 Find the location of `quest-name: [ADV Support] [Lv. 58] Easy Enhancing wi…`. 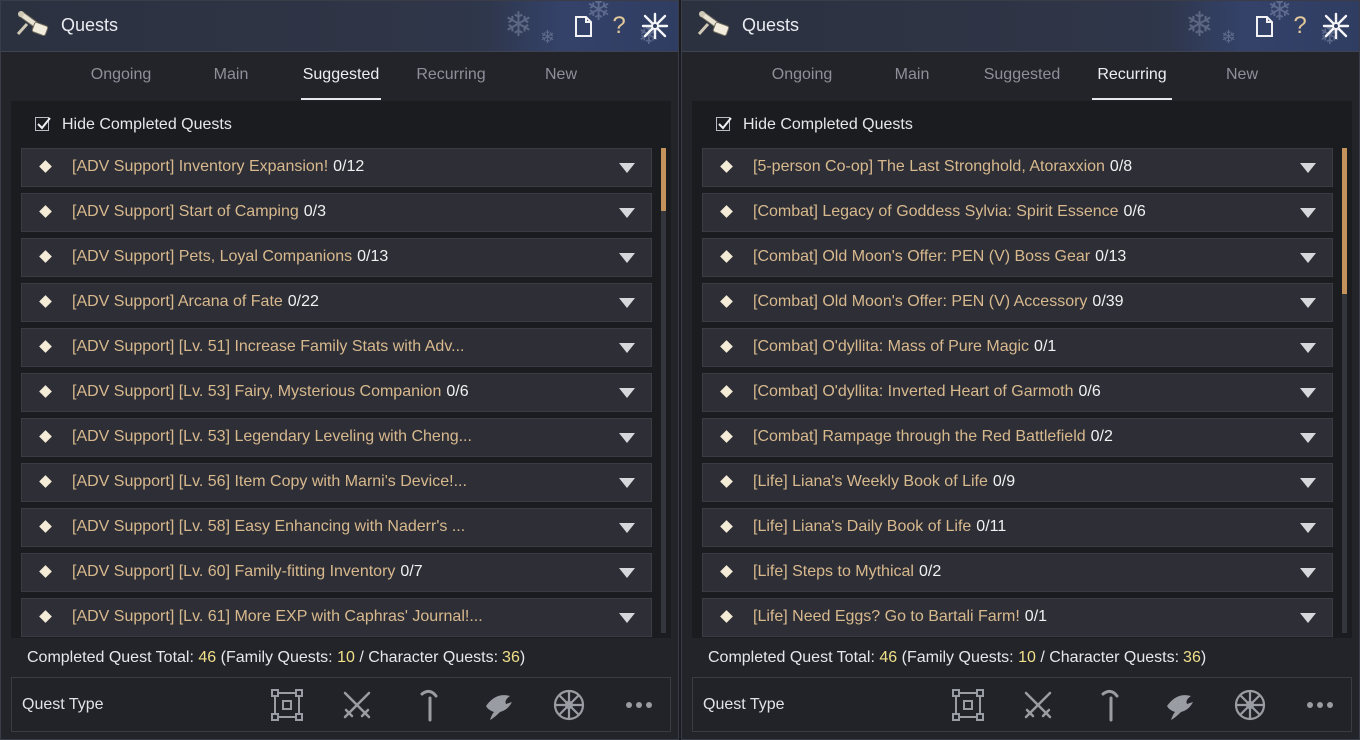

quest-name: [ADV Support] [Lv. 58] Easy Enhancing wi… is located at coordinates (269, 526).